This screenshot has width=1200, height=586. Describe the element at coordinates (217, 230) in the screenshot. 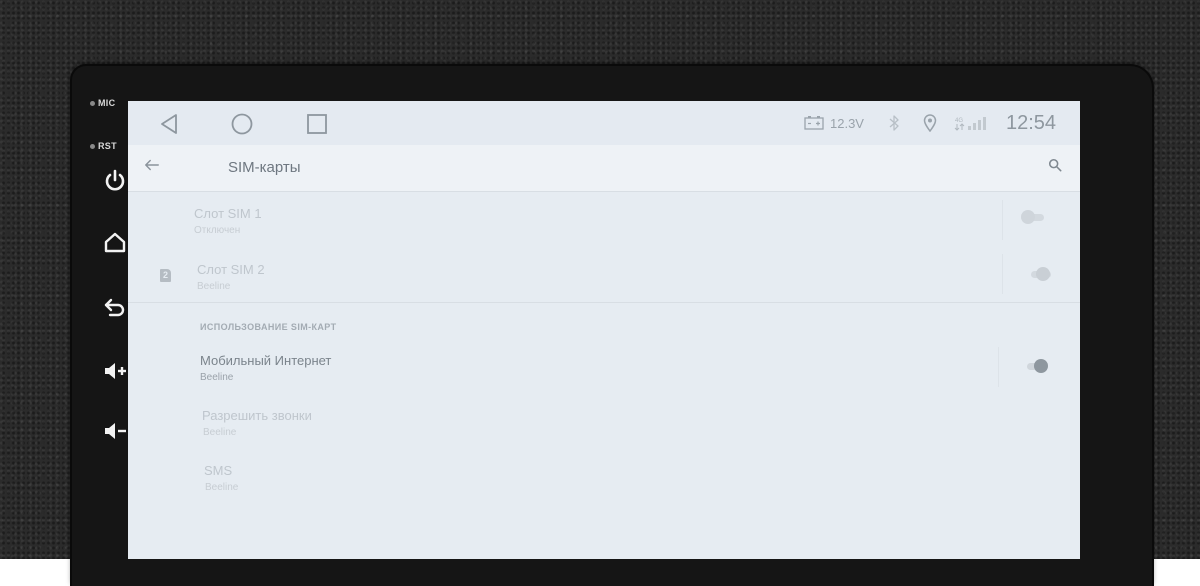

I see `sim-slot-1-status: Отключен` at that location.